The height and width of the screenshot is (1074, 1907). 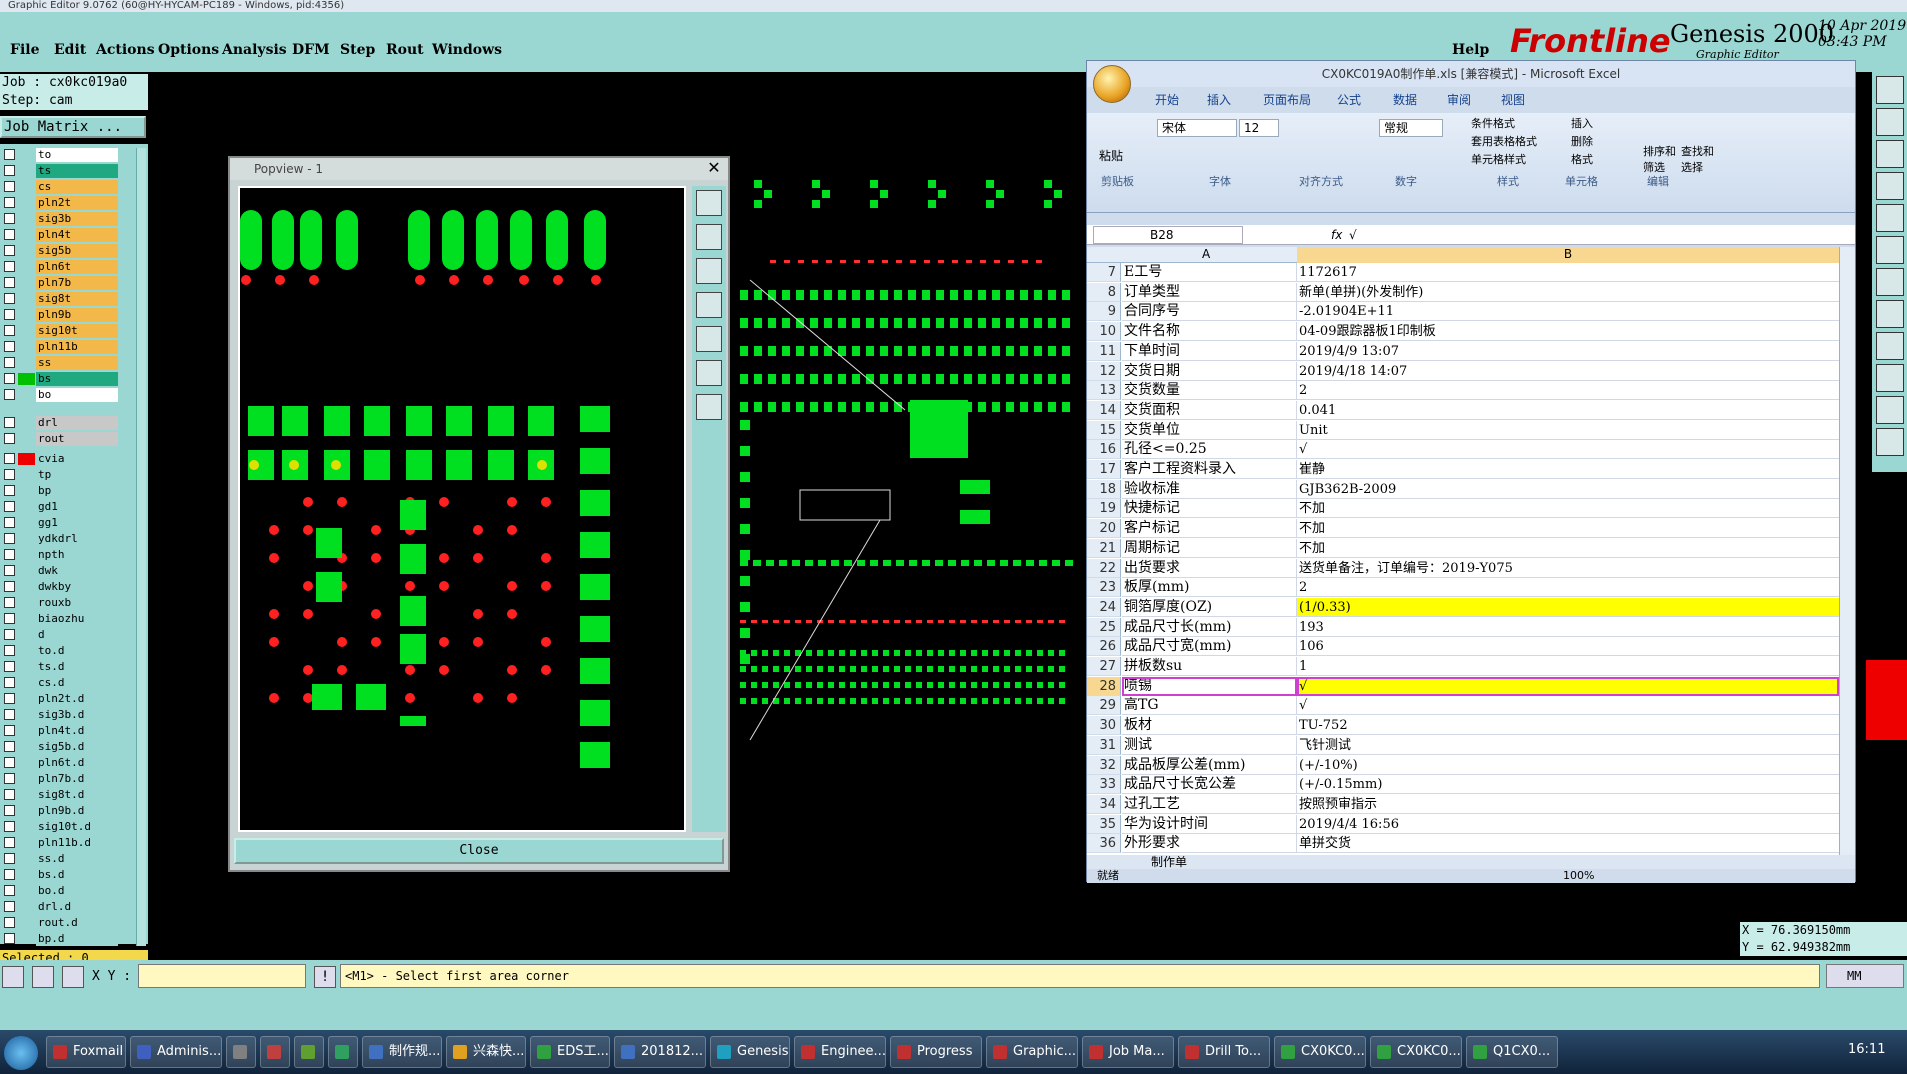 I want to click on layer-row-gg1: gg1, so click(x=60, y=523).